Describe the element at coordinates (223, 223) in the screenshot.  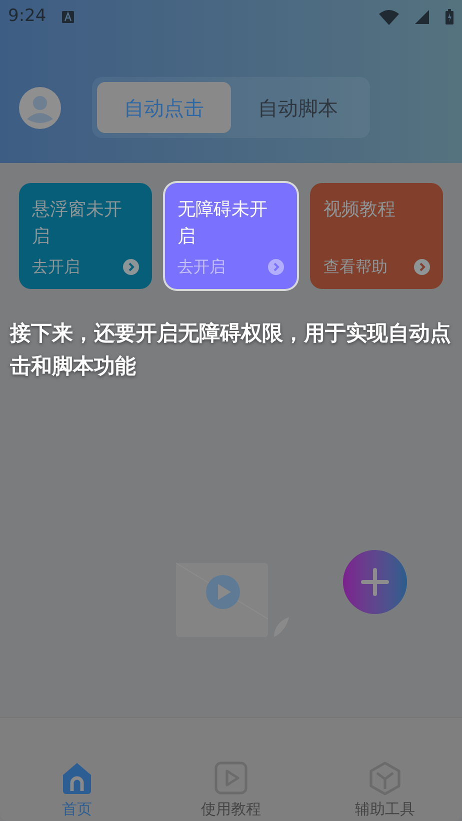
I see `card-title: 无障碍未开启` at that location.